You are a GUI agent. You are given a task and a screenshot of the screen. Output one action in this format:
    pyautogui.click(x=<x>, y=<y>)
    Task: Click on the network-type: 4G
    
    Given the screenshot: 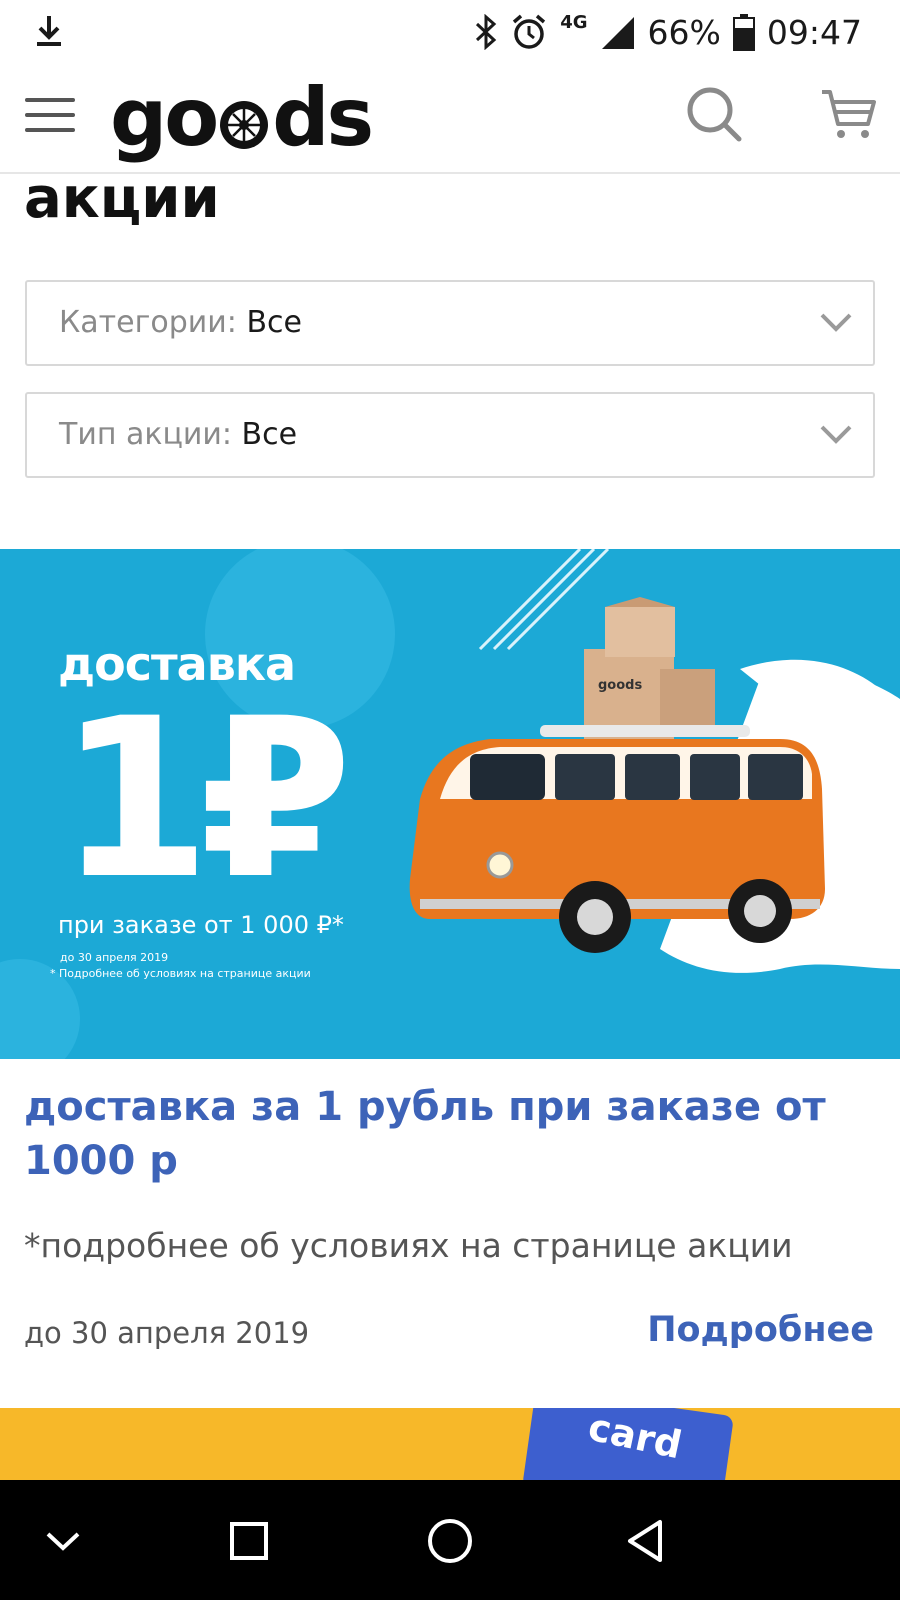 What is the action you would take?
    pyautogui.click(x=574, y=22)
    